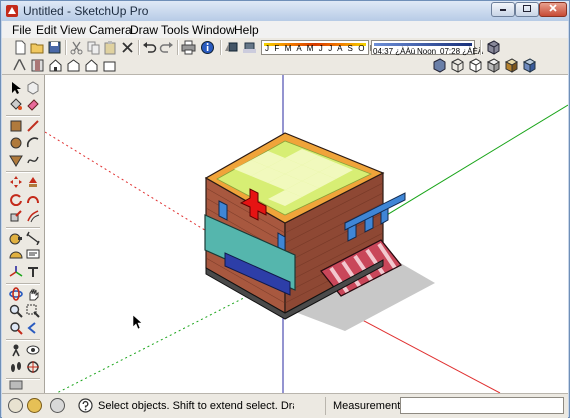 This screenshot has width=570, height=418. I want to click on erase-icon, so click(127, 47).